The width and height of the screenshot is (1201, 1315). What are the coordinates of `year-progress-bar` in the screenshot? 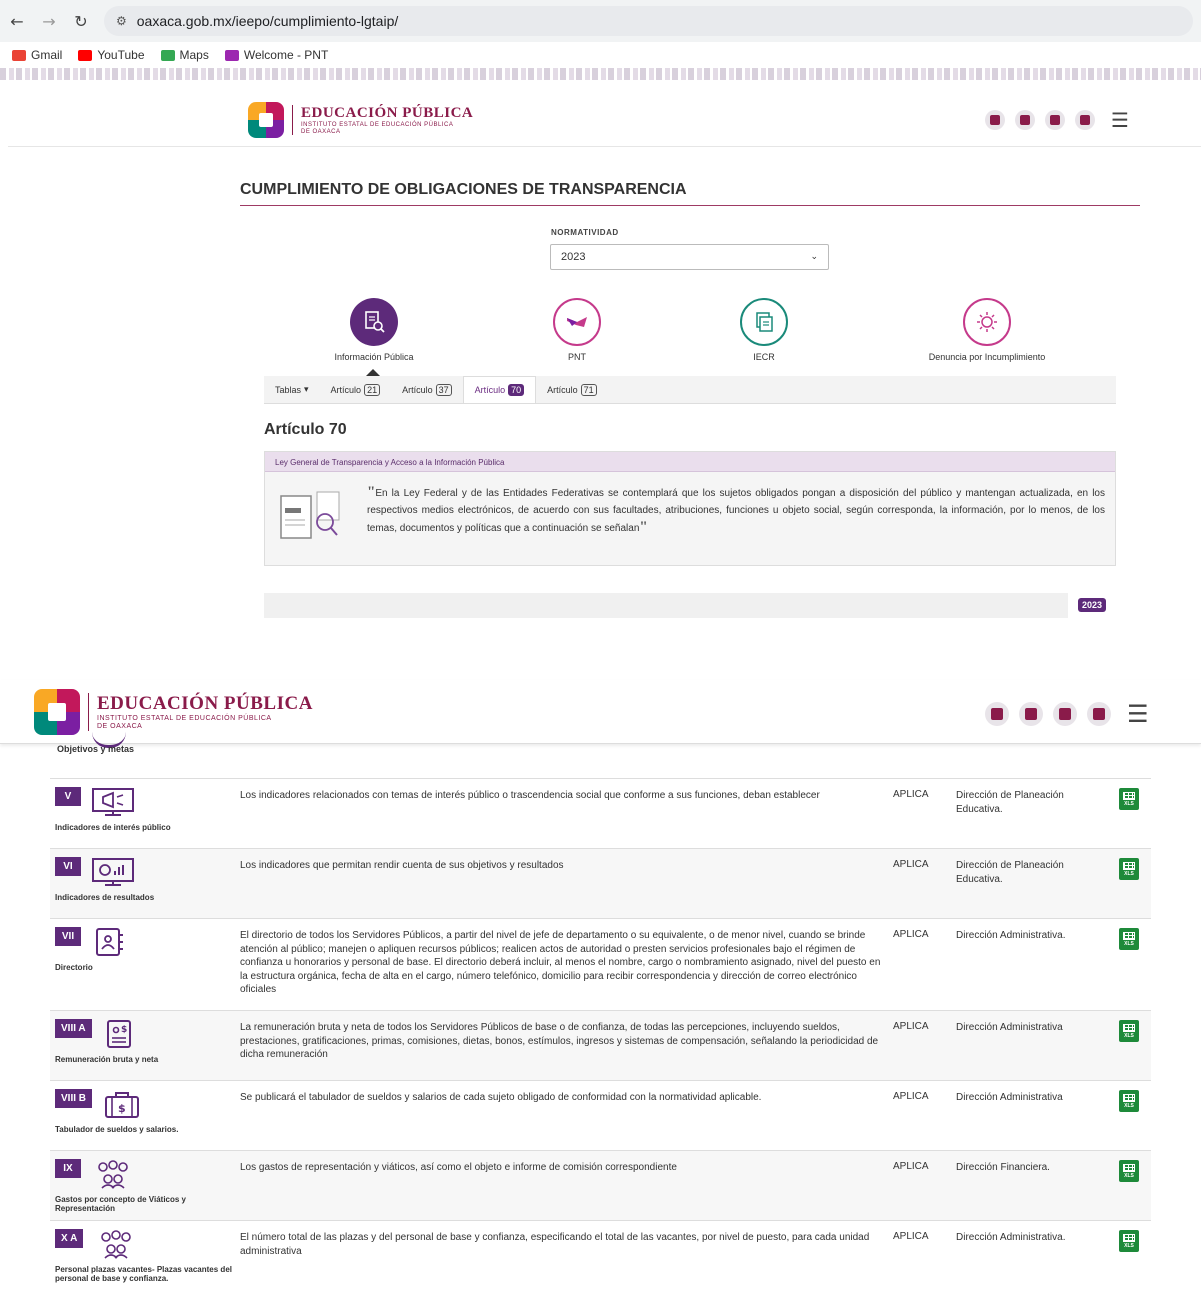 It's located at (666, 605).